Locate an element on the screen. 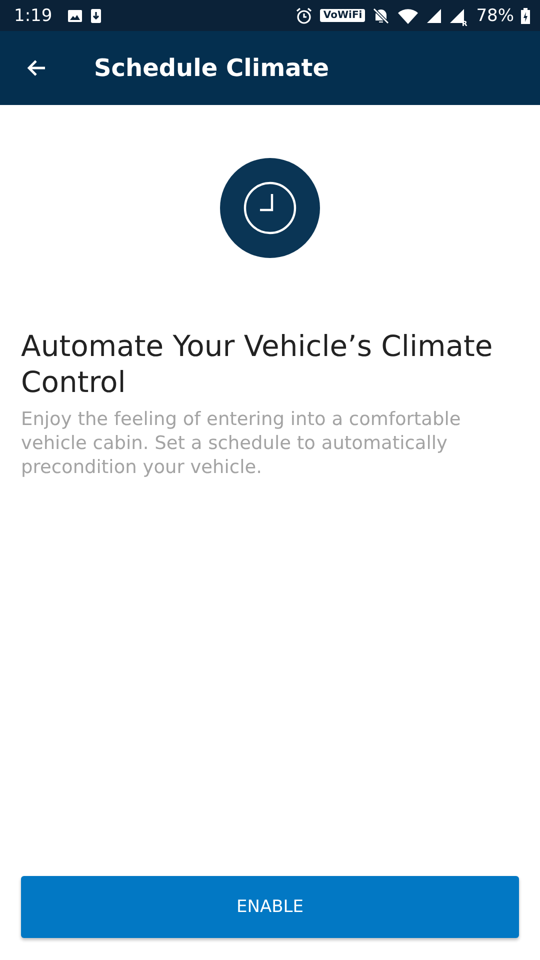 The image size is (540, 960). status-time: 1:19 is located at coordinates (33, 16).